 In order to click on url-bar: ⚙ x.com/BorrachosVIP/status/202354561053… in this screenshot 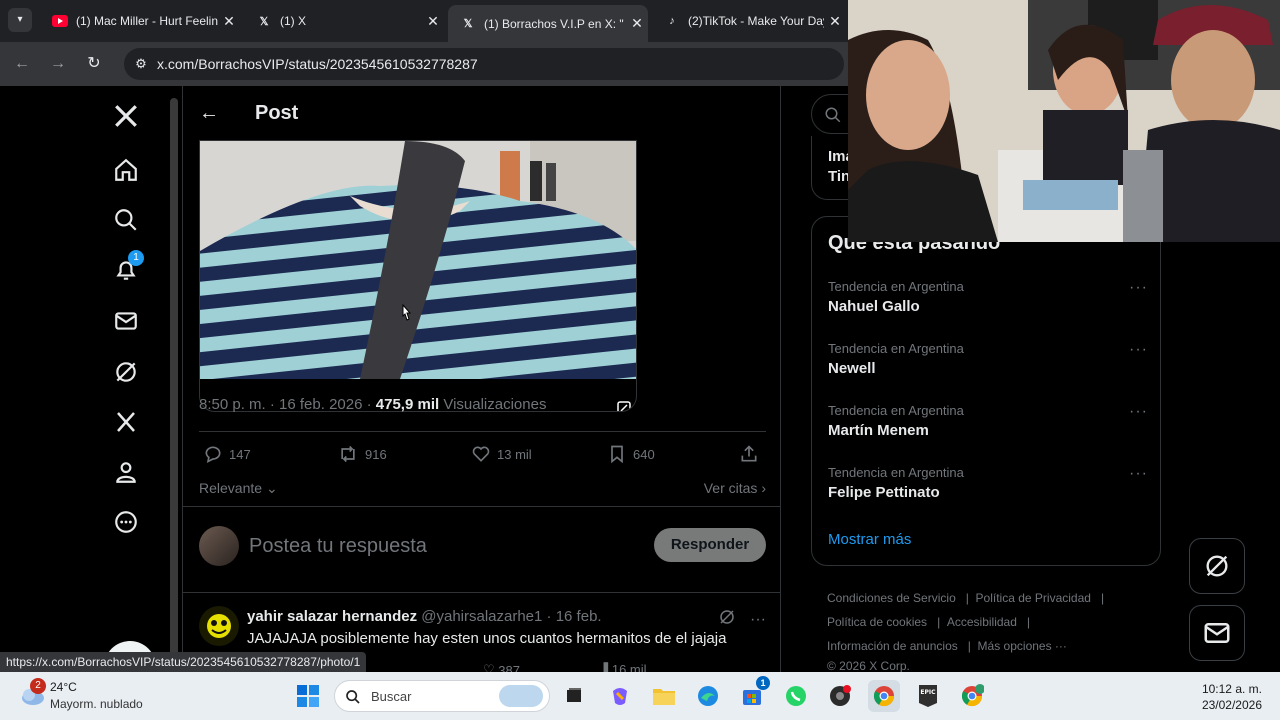, I will do `click(484, 64)`.